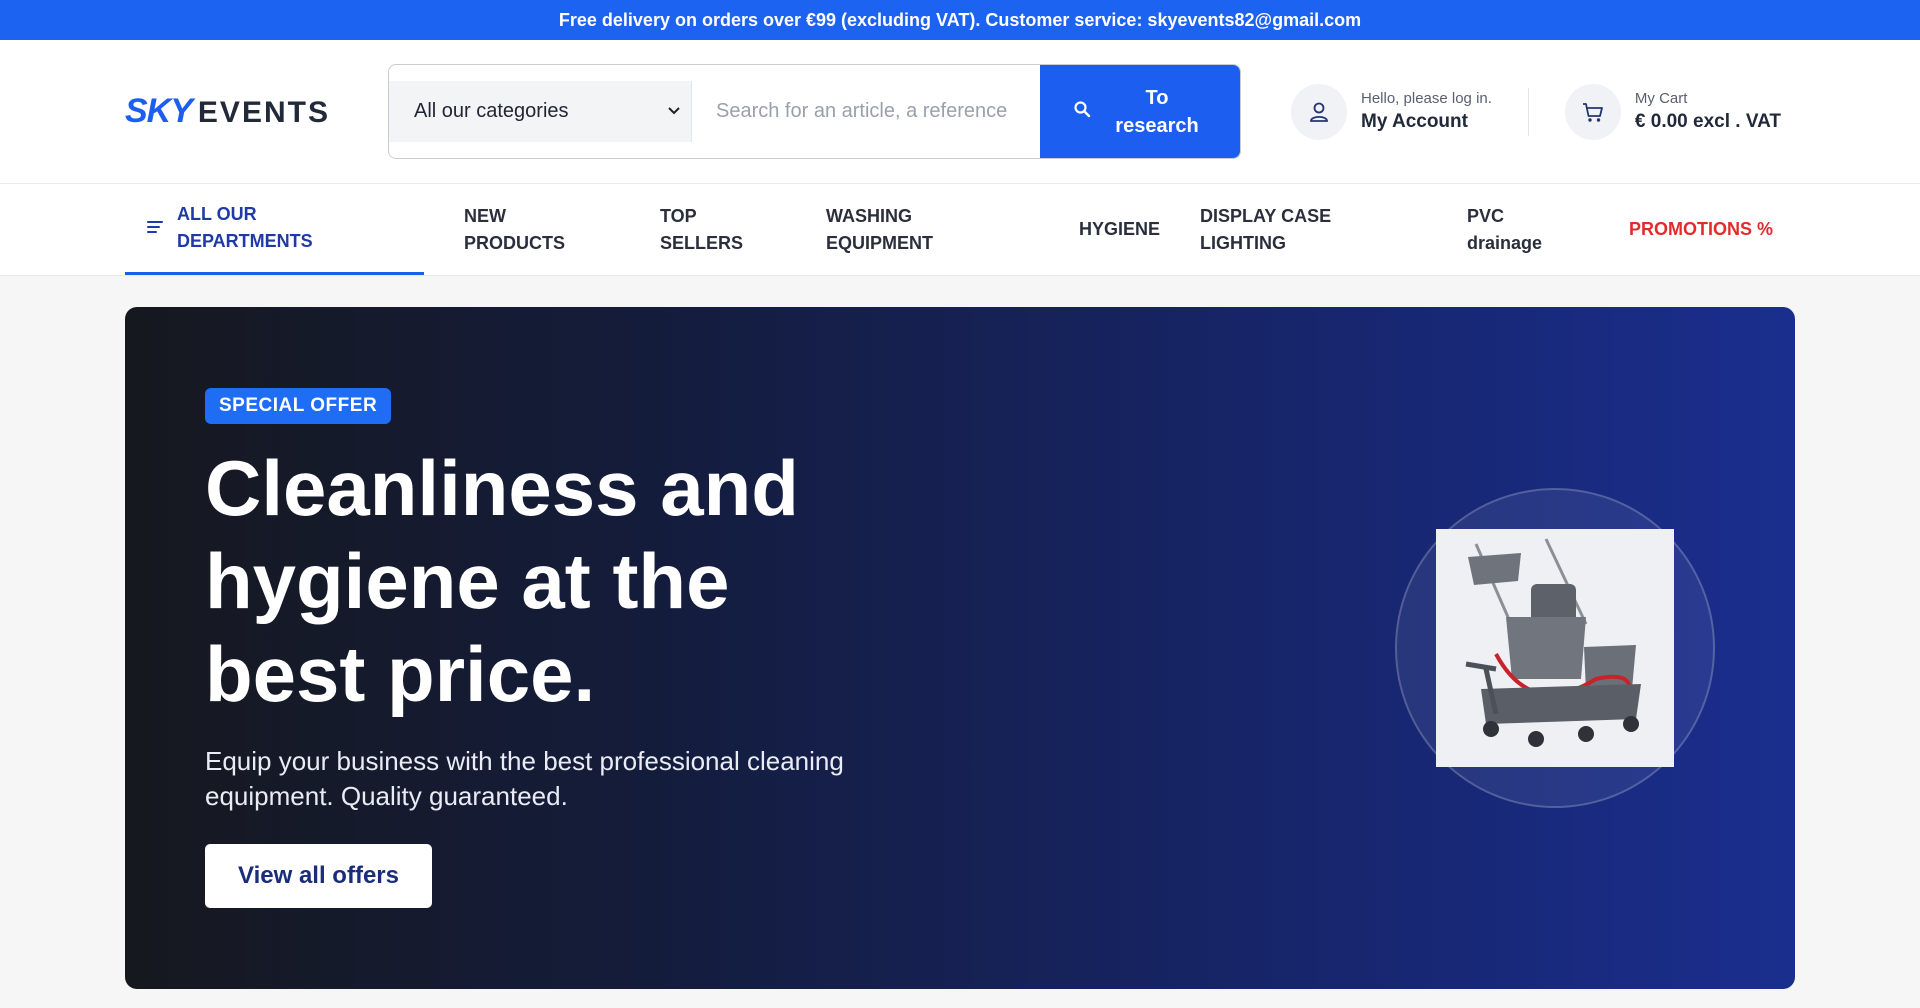 Image resolution: width=1920 pixels, height=1008 pixels. What do you see at coordinates (155, 228) in the screenshot?
I see `menu-icon` at bounding box center [155, 228].